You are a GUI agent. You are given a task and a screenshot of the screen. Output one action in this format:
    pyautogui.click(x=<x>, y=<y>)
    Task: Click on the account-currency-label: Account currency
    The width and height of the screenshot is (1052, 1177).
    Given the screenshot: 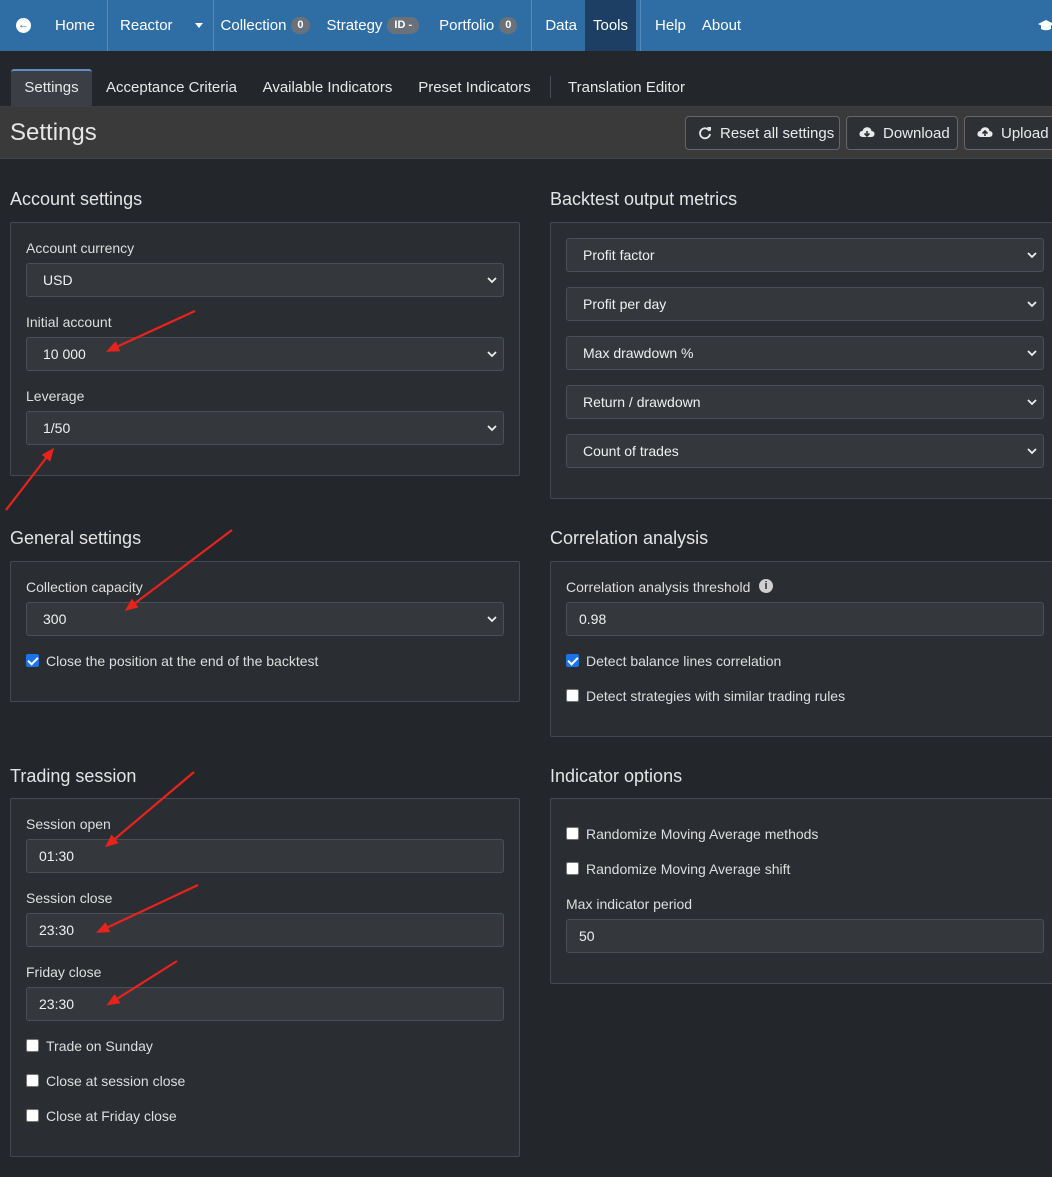 What is the action you would take?
    pyautogui.click(x=80, y=248)
    